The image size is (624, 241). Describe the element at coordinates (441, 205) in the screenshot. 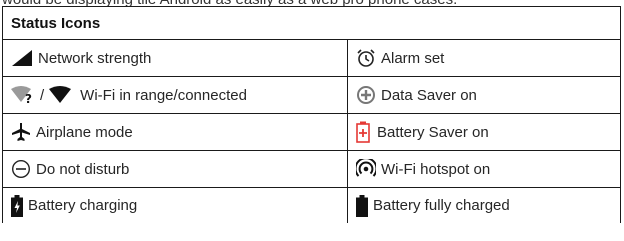

I see `item-label: Battery fully charged` at that location.